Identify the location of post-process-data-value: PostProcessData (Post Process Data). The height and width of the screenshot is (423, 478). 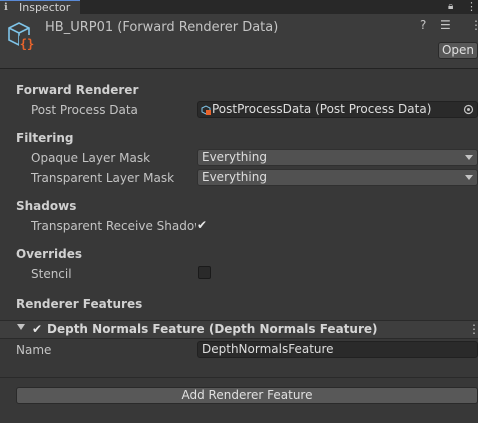
(322, 109).